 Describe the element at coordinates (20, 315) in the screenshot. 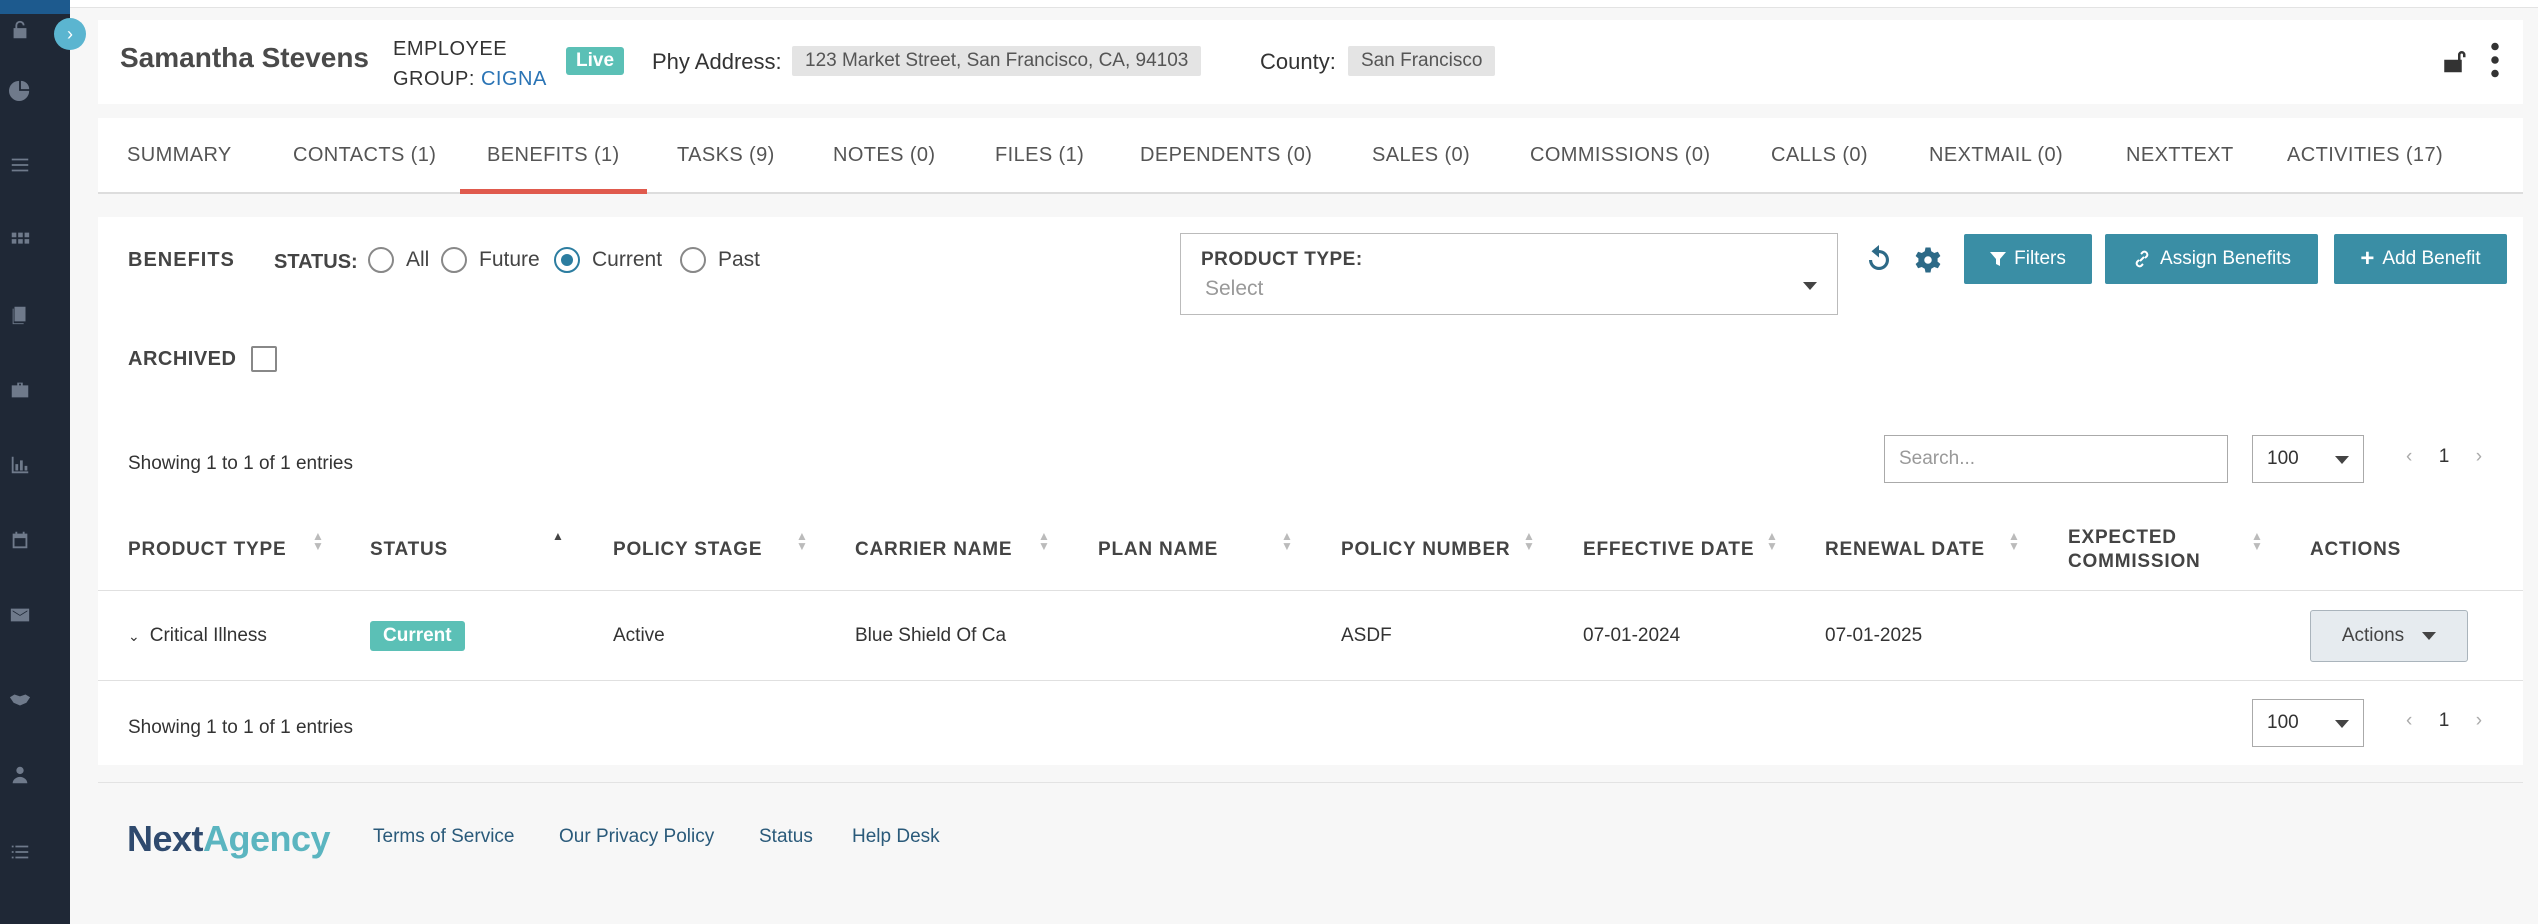

I see `copy-icon` at that location.